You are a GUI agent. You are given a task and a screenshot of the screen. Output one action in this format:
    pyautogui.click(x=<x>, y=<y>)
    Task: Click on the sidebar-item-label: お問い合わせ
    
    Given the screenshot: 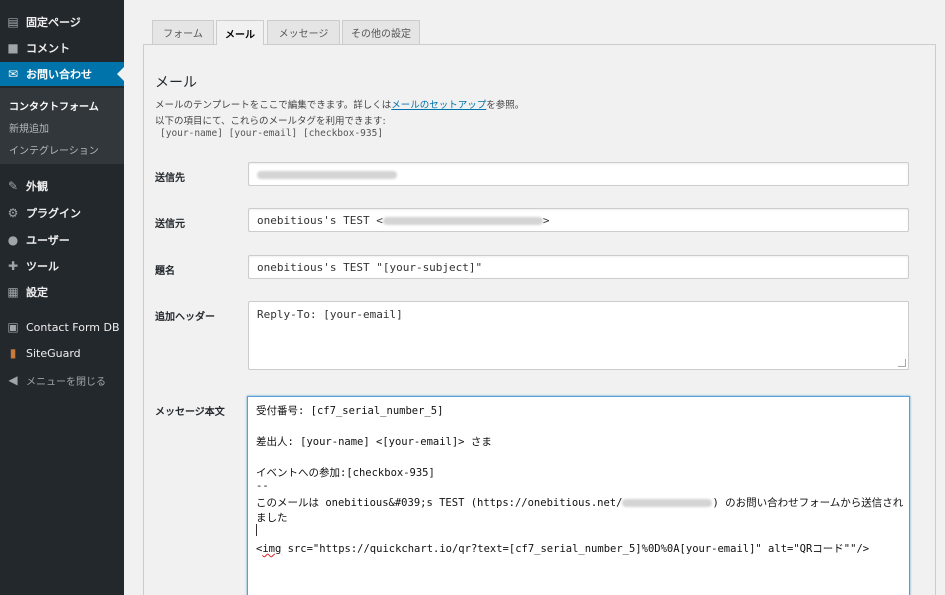 What is the action you would take?
    pyautogui.click(x=59, y=74)
    